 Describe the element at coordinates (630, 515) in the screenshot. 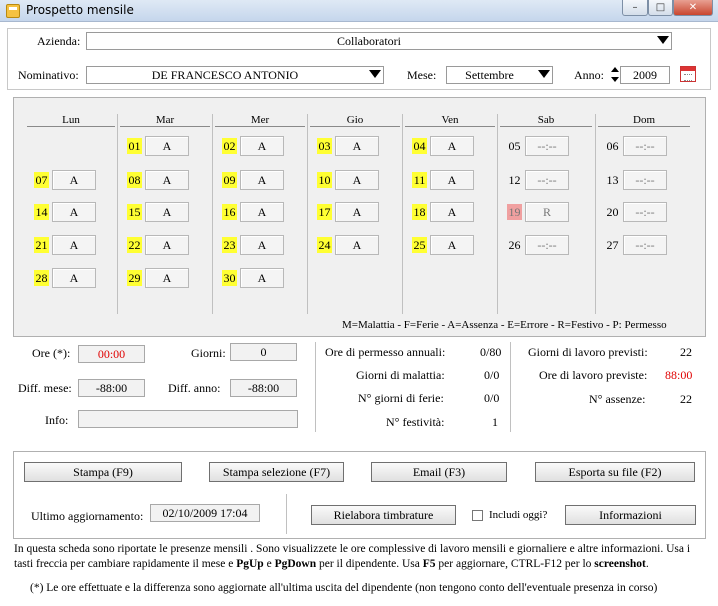

I see `informazioni-button: Informazioni` at that location.